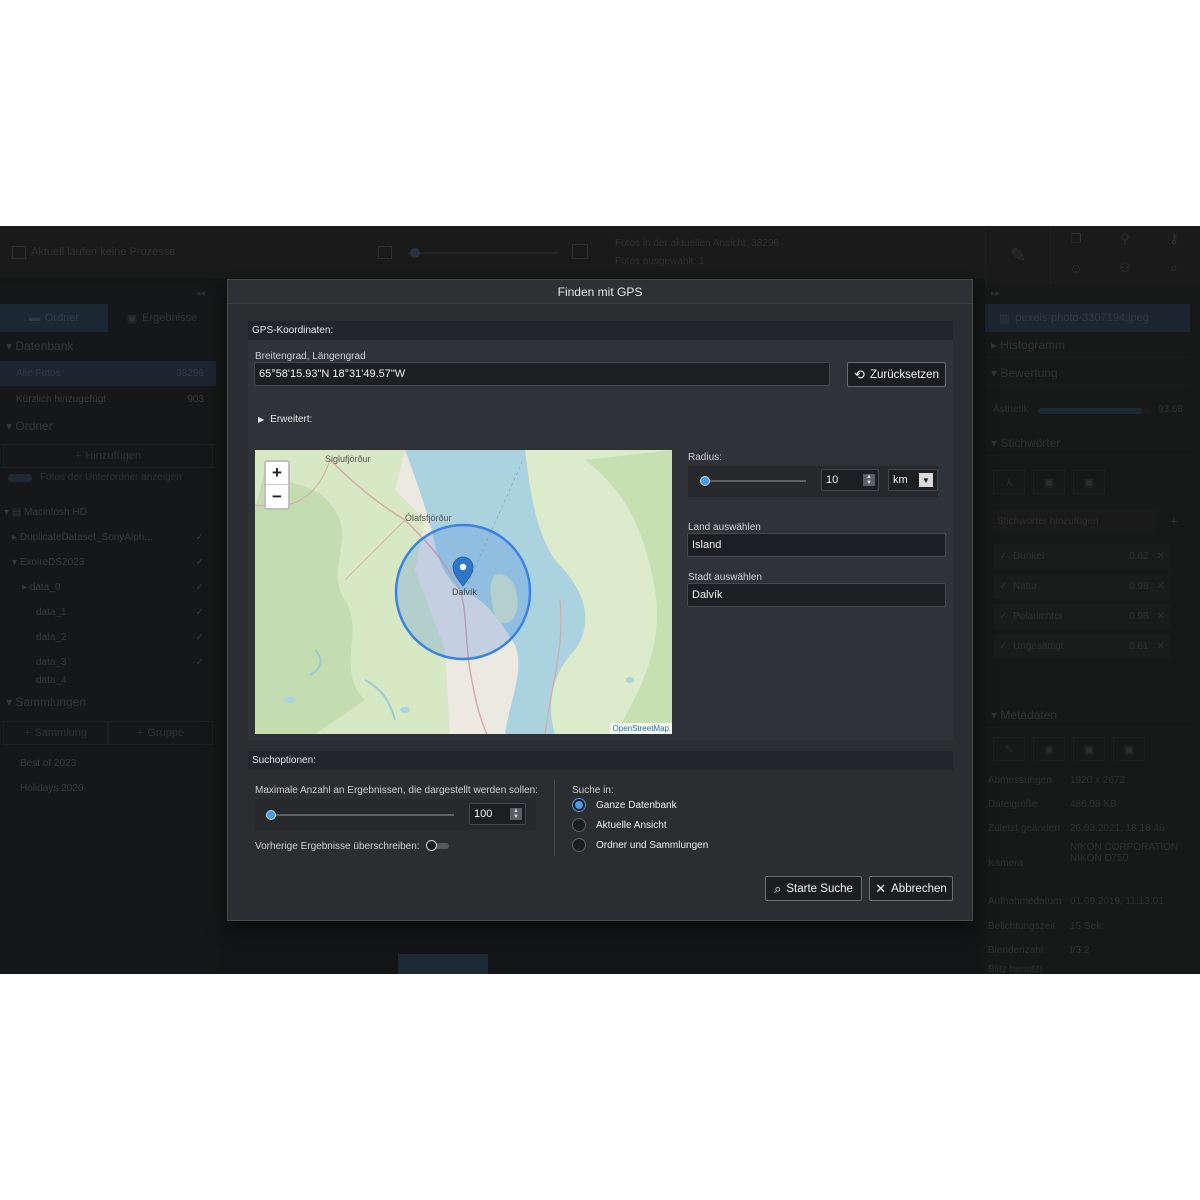 The image size is (1200, 1200). I want to click on start-search-button: ⌕ Starte Suche, so click(813, 888).